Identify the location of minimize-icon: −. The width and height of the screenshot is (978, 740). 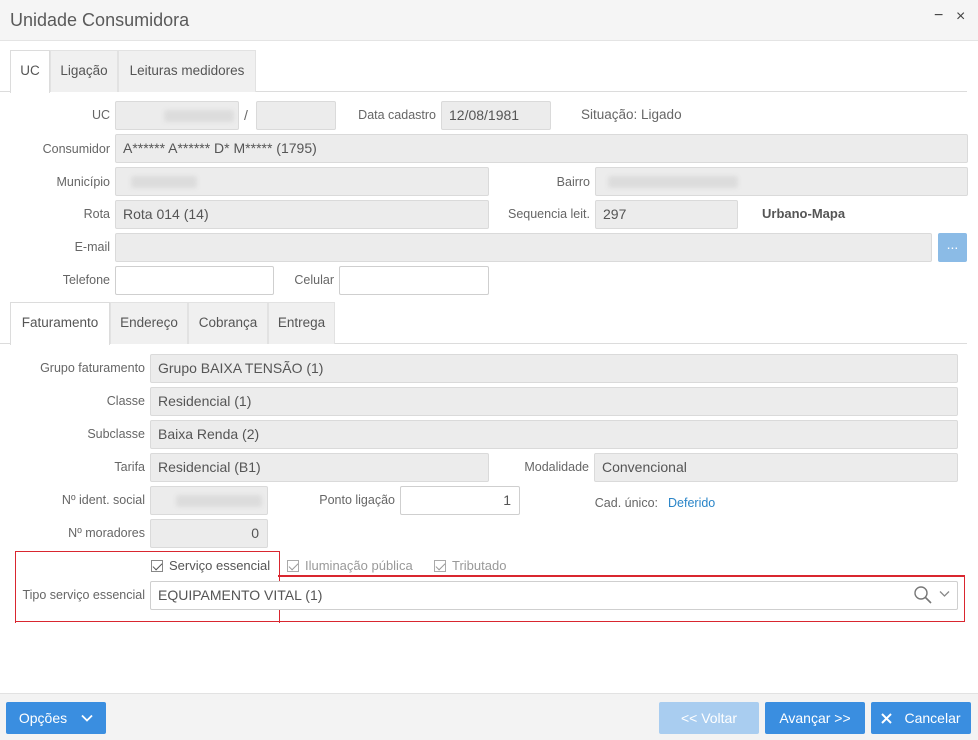
(938, 16).